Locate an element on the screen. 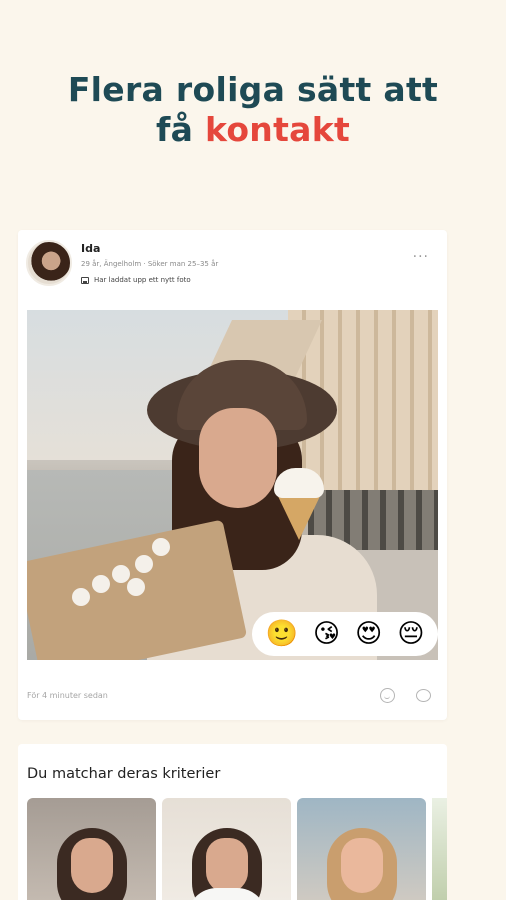 The width and height of the screenshot is (506, 900). activity-line: Har laddat upp ett nytt foto is located at coordinates (136, 280).